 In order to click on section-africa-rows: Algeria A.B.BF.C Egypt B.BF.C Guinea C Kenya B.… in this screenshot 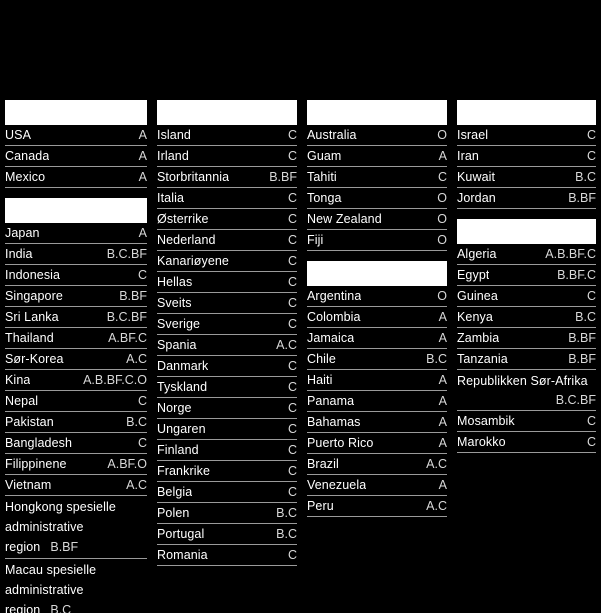, I will do `click(526, 348)`.